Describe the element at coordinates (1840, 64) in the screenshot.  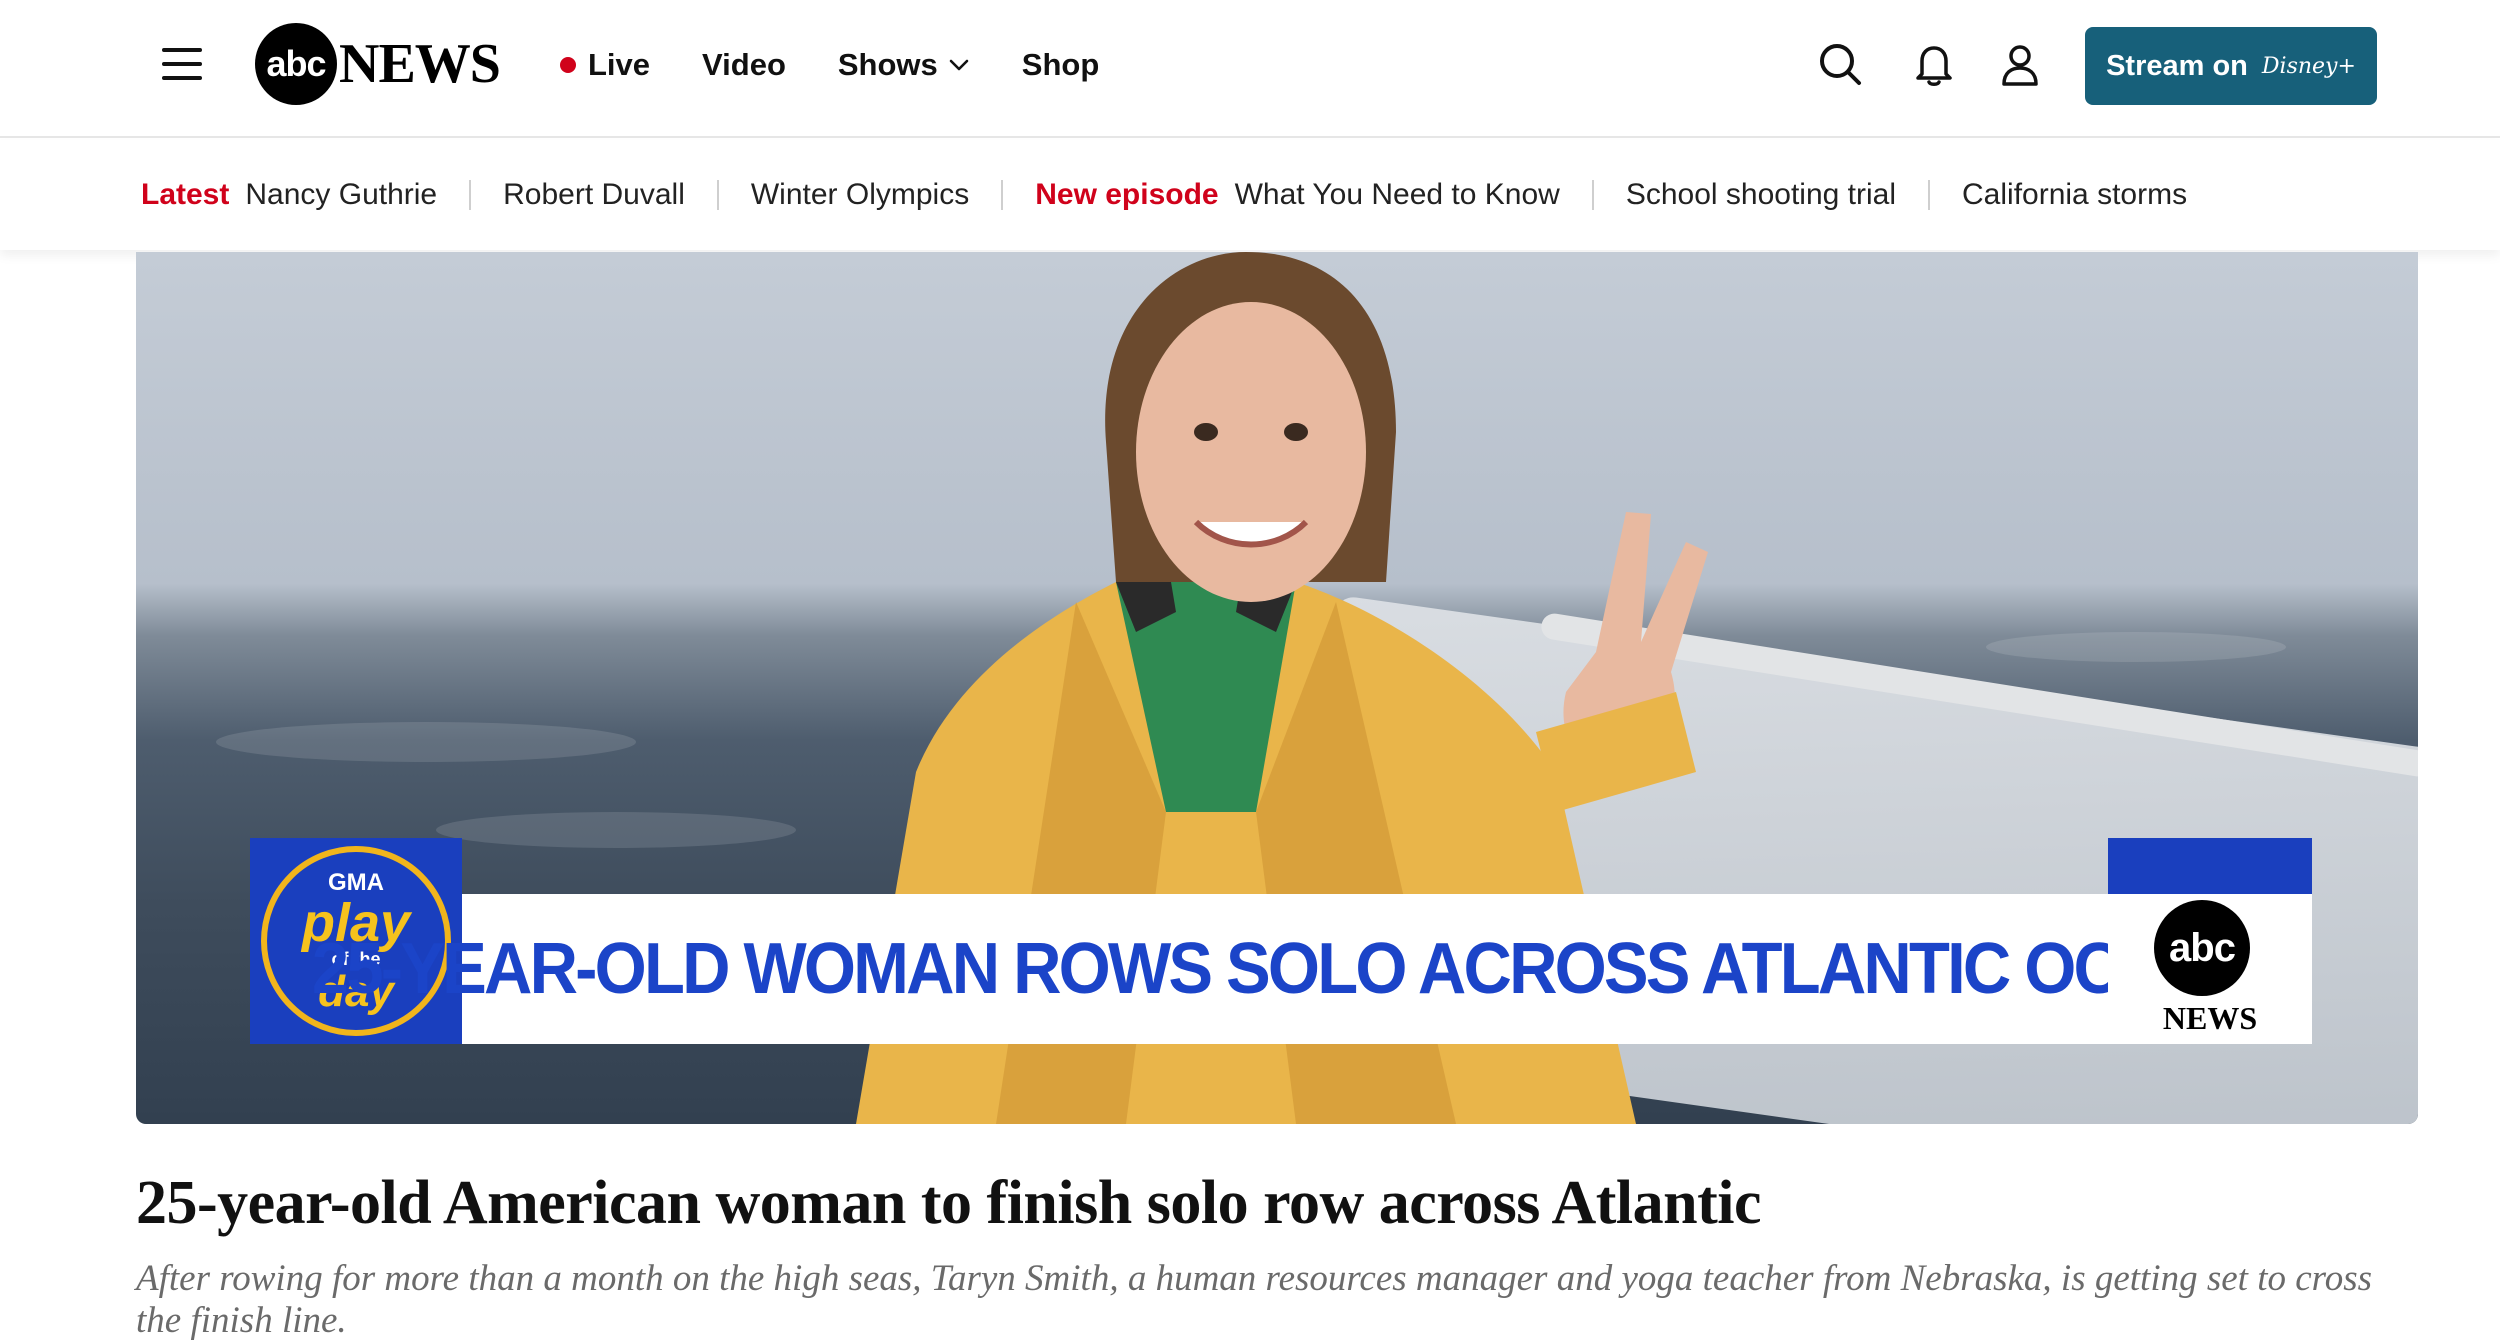
I see `search-icon` at that location.